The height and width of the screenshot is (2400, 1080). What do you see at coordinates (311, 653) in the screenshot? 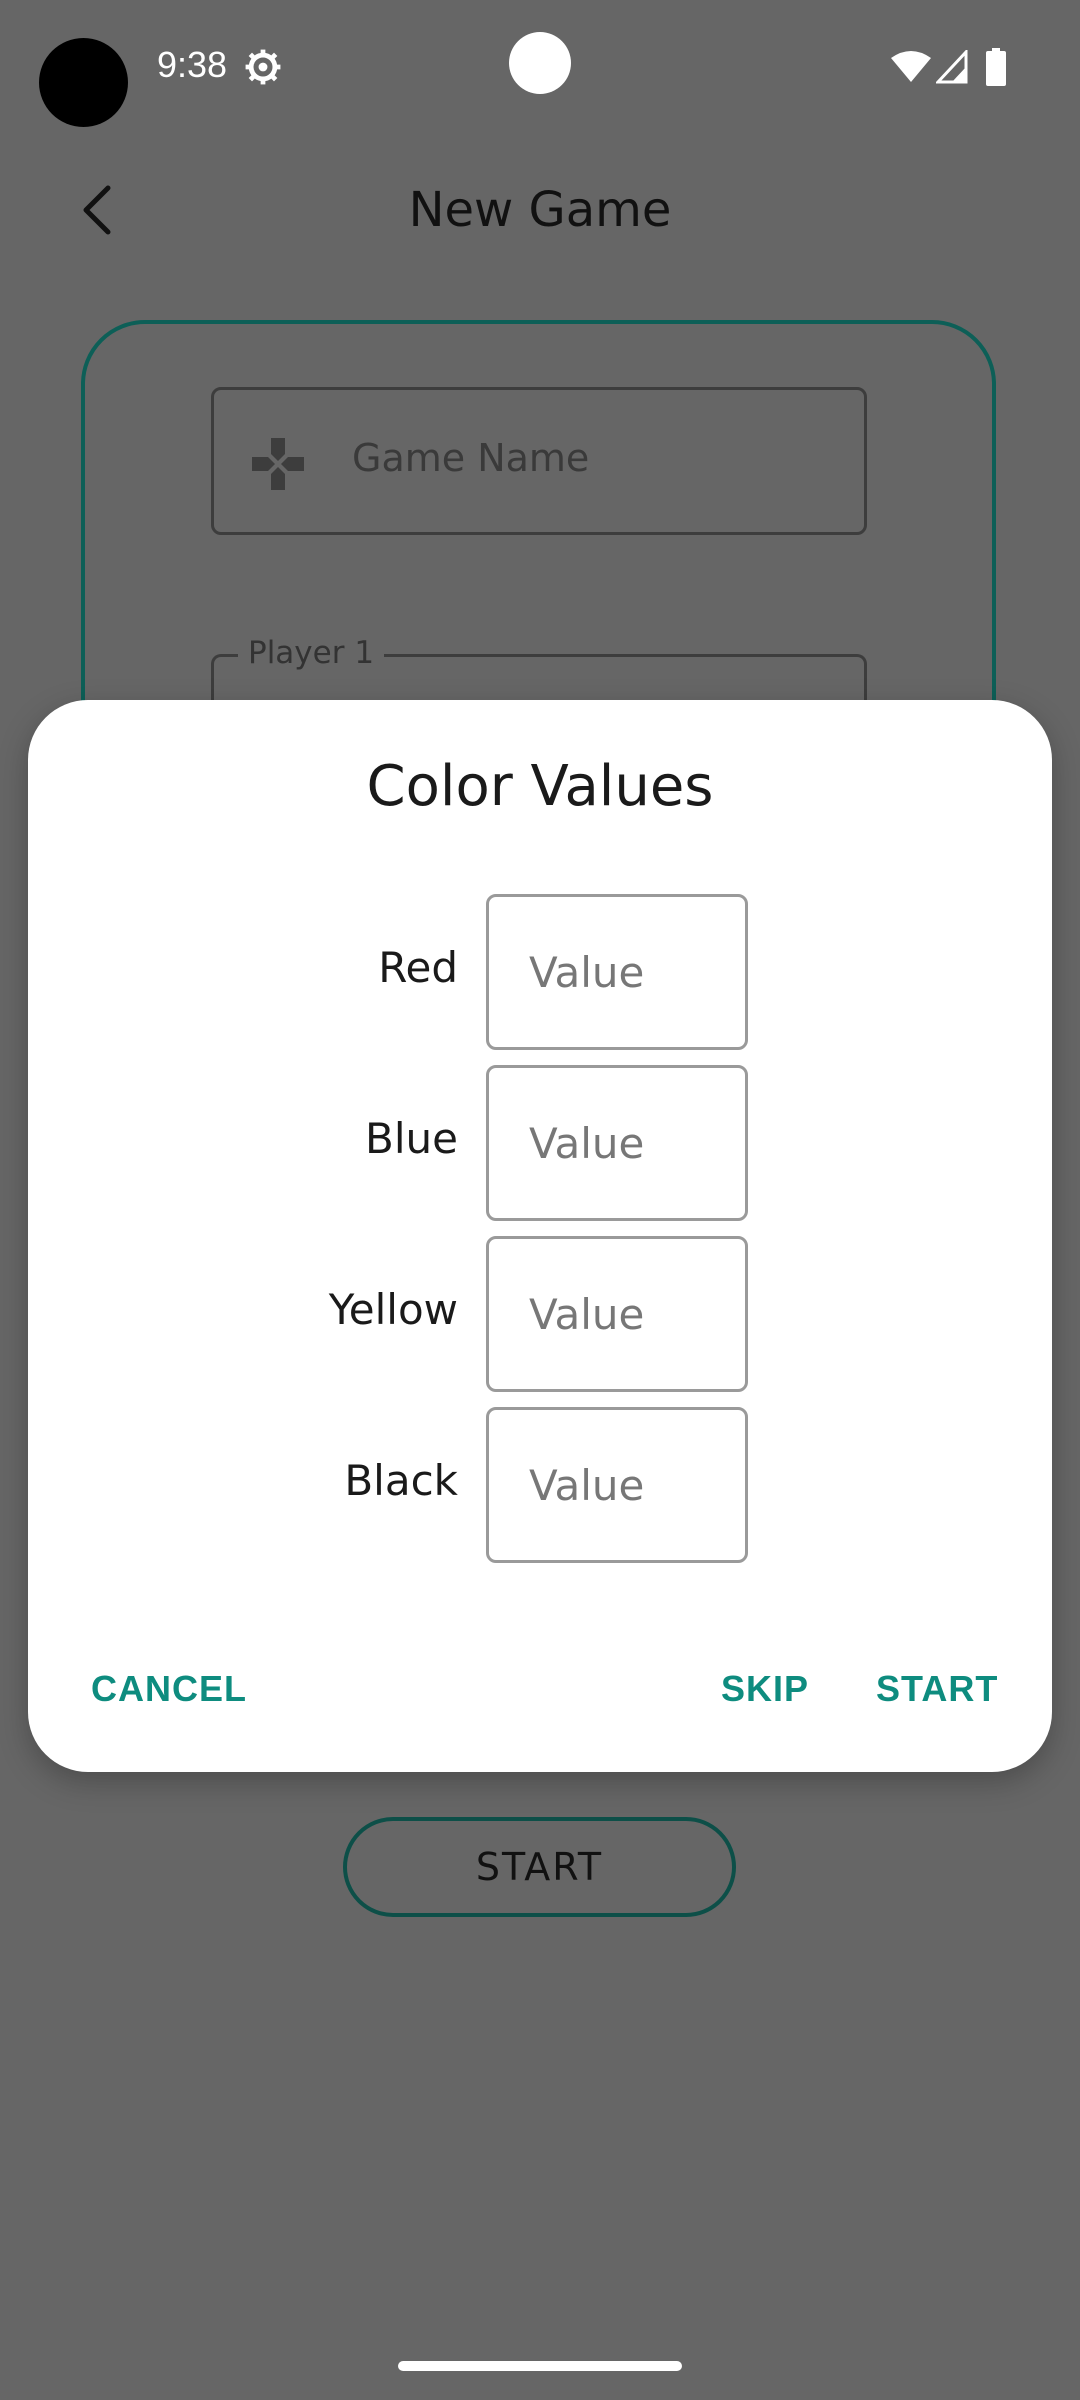
I see `player-1-label: Player 1` at bounding box center [311, 653].